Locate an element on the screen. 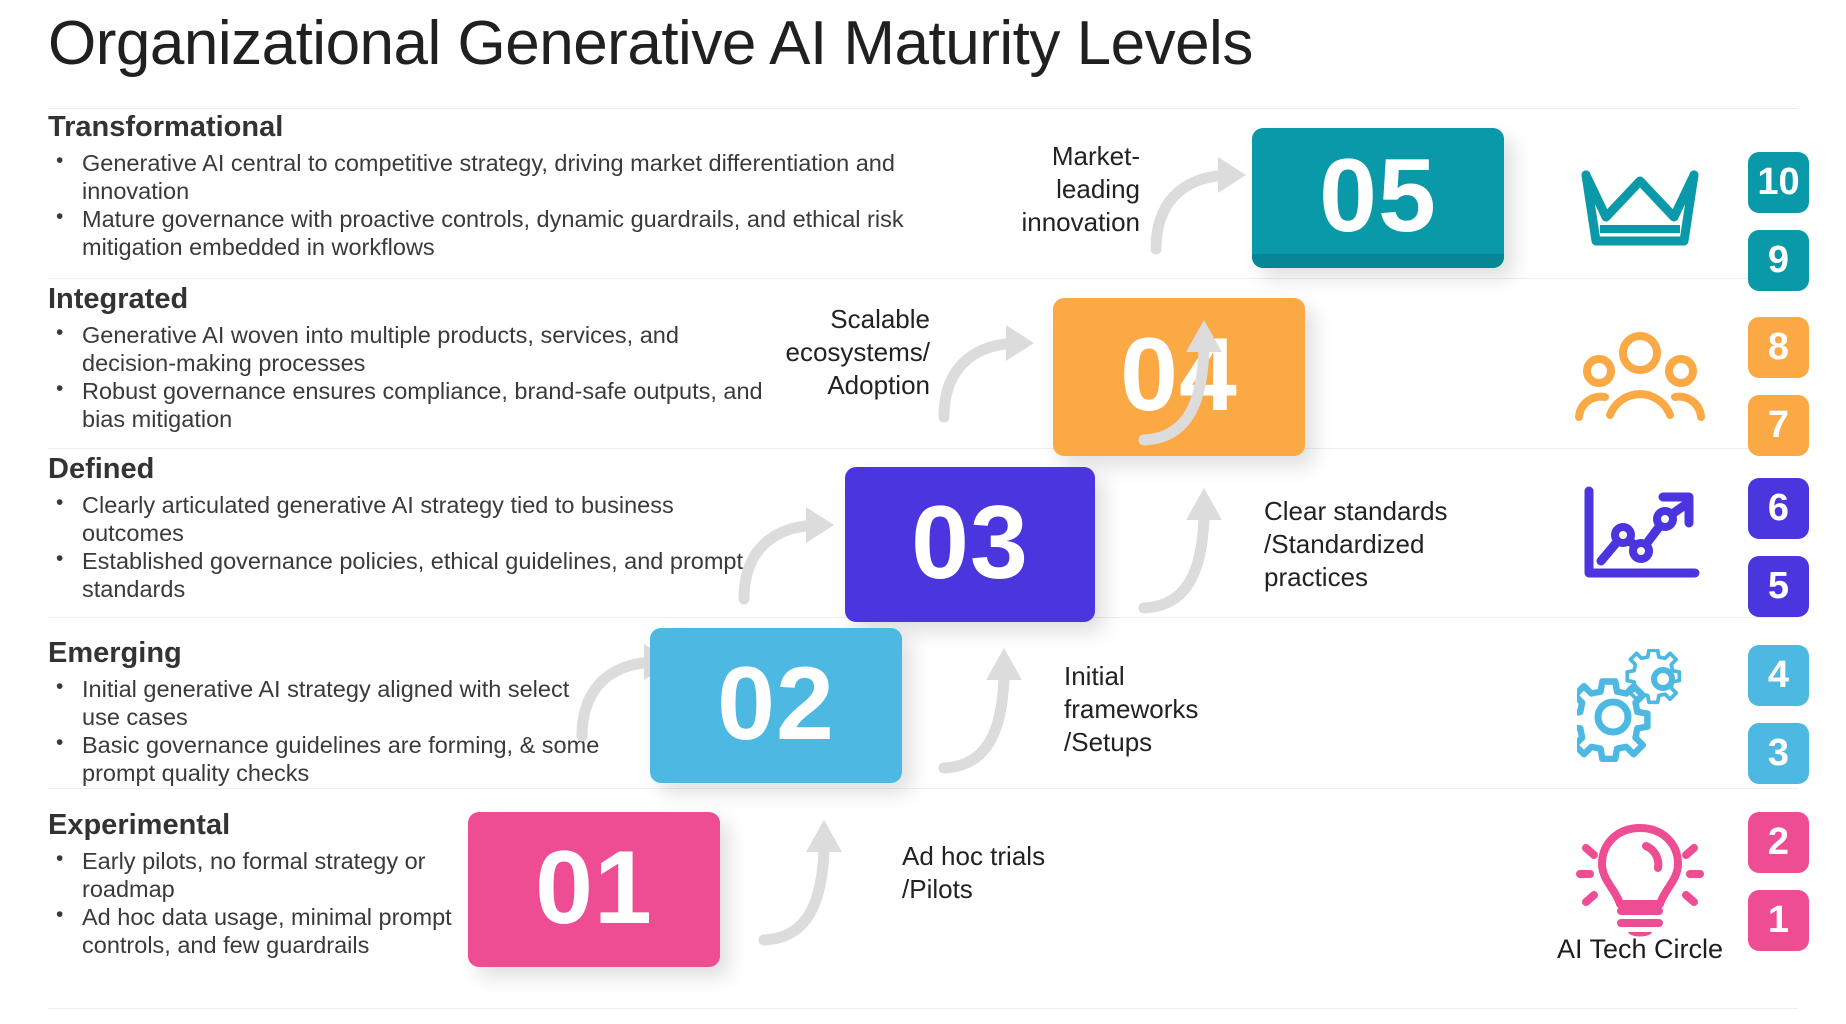 The width and height of the screenshot is (1846, 1024). lightbulb-idea-icon is located at coordinates (1640, 880).